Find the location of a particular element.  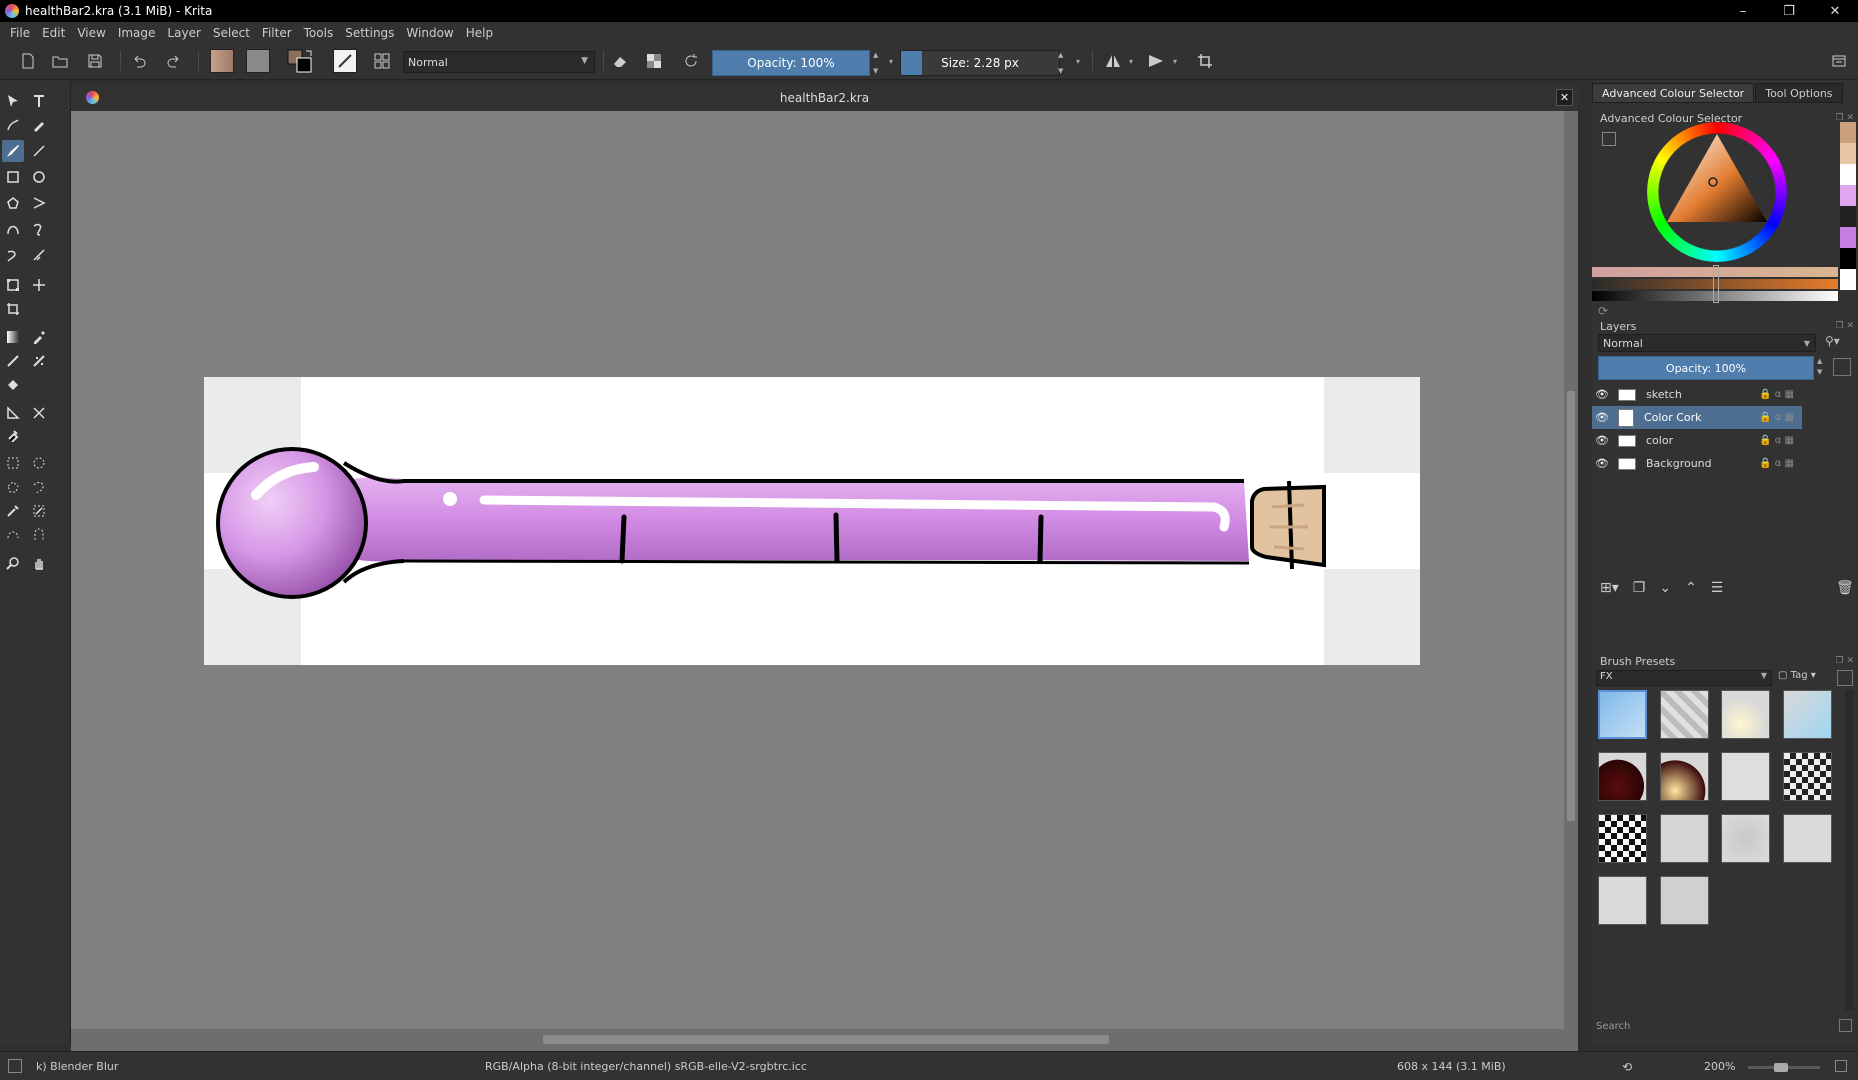

refresh-icon: ⟳ is located at coordinates (1603, 311).